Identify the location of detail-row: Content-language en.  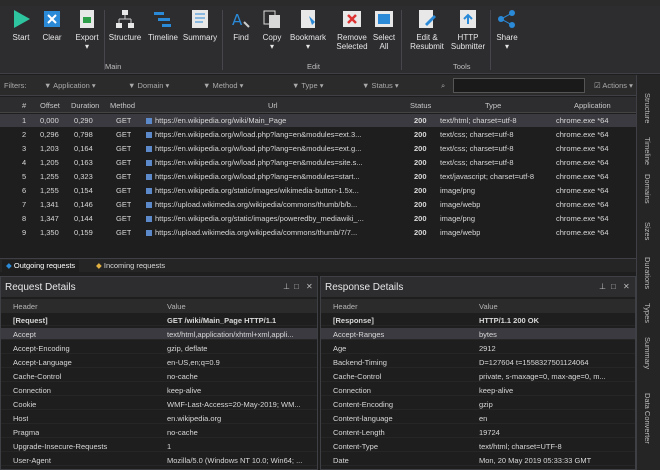
(478, 418).